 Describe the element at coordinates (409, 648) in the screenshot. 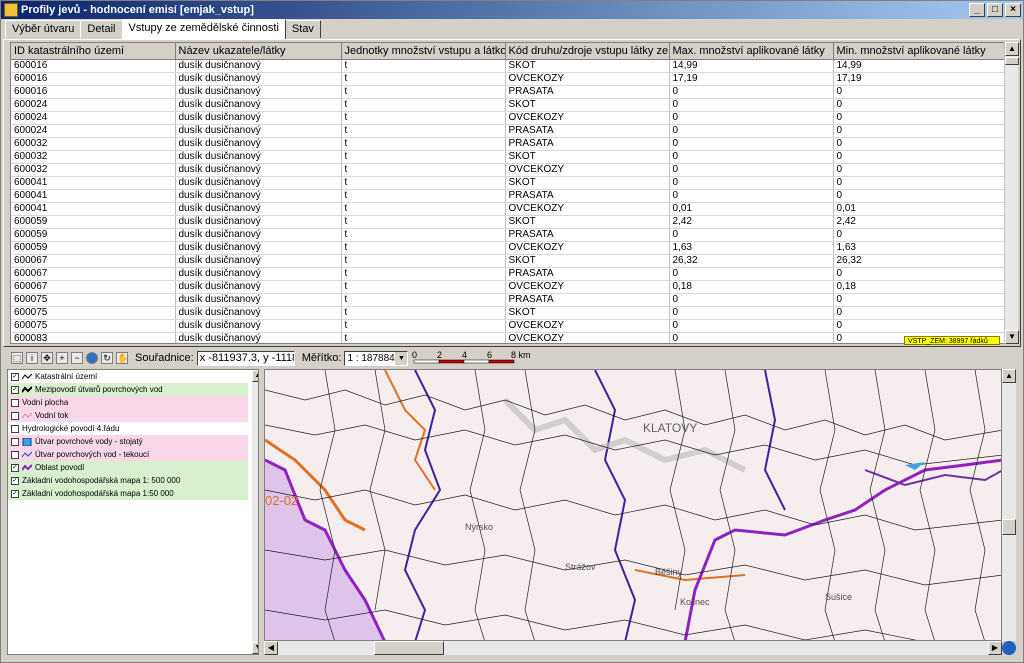

I see `map-hscroll-thumb` at that location.